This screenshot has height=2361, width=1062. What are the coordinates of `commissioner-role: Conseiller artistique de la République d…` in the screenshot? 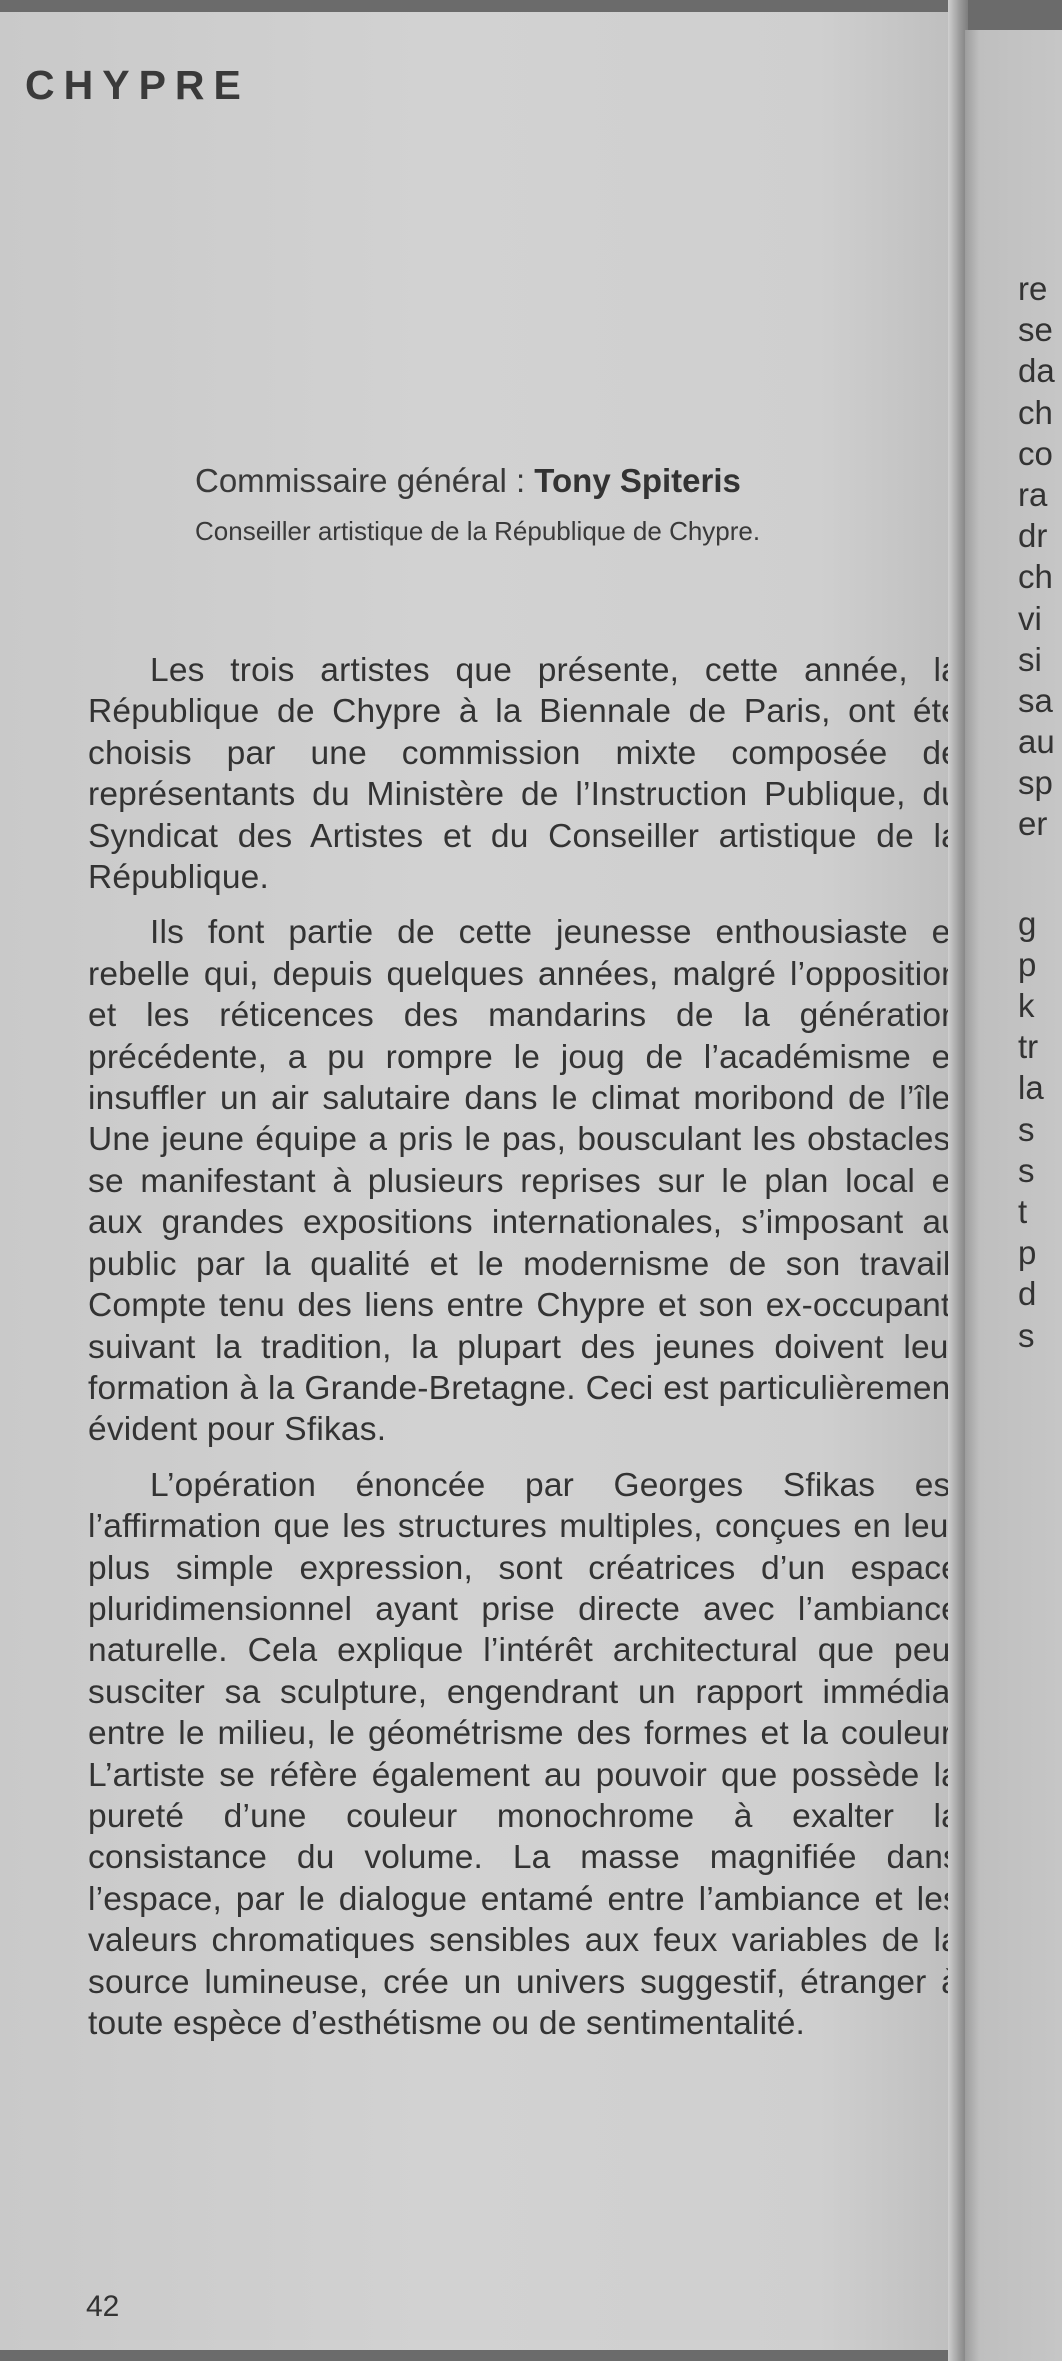 It's located at (478, 531).